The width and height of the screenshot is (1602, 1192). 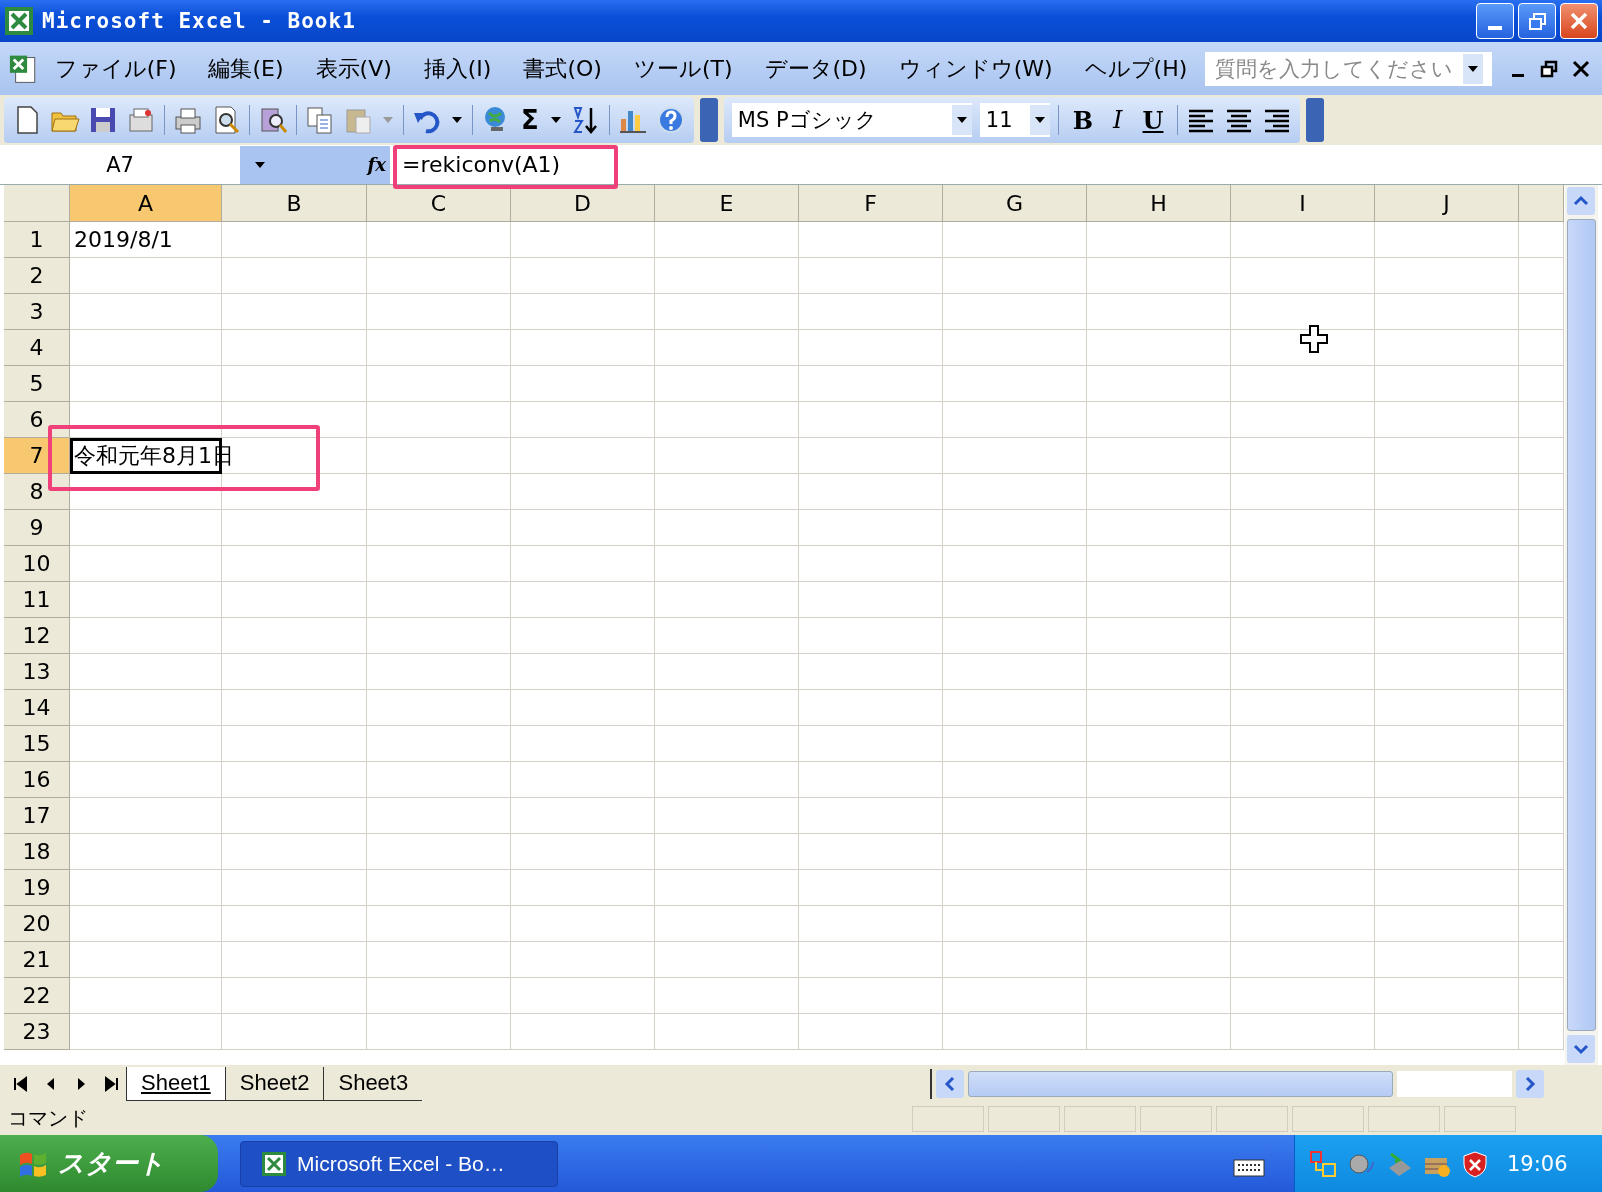 What do you see at coordinates (1136, 68) in the screenshot?
I see `menu-item: ヘルプ(H)` at bounding box center [1136, 68].